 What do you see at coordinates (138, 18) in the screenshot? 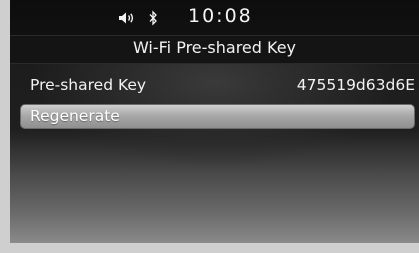
I see `status-icons` at bounding box center [138, 18].